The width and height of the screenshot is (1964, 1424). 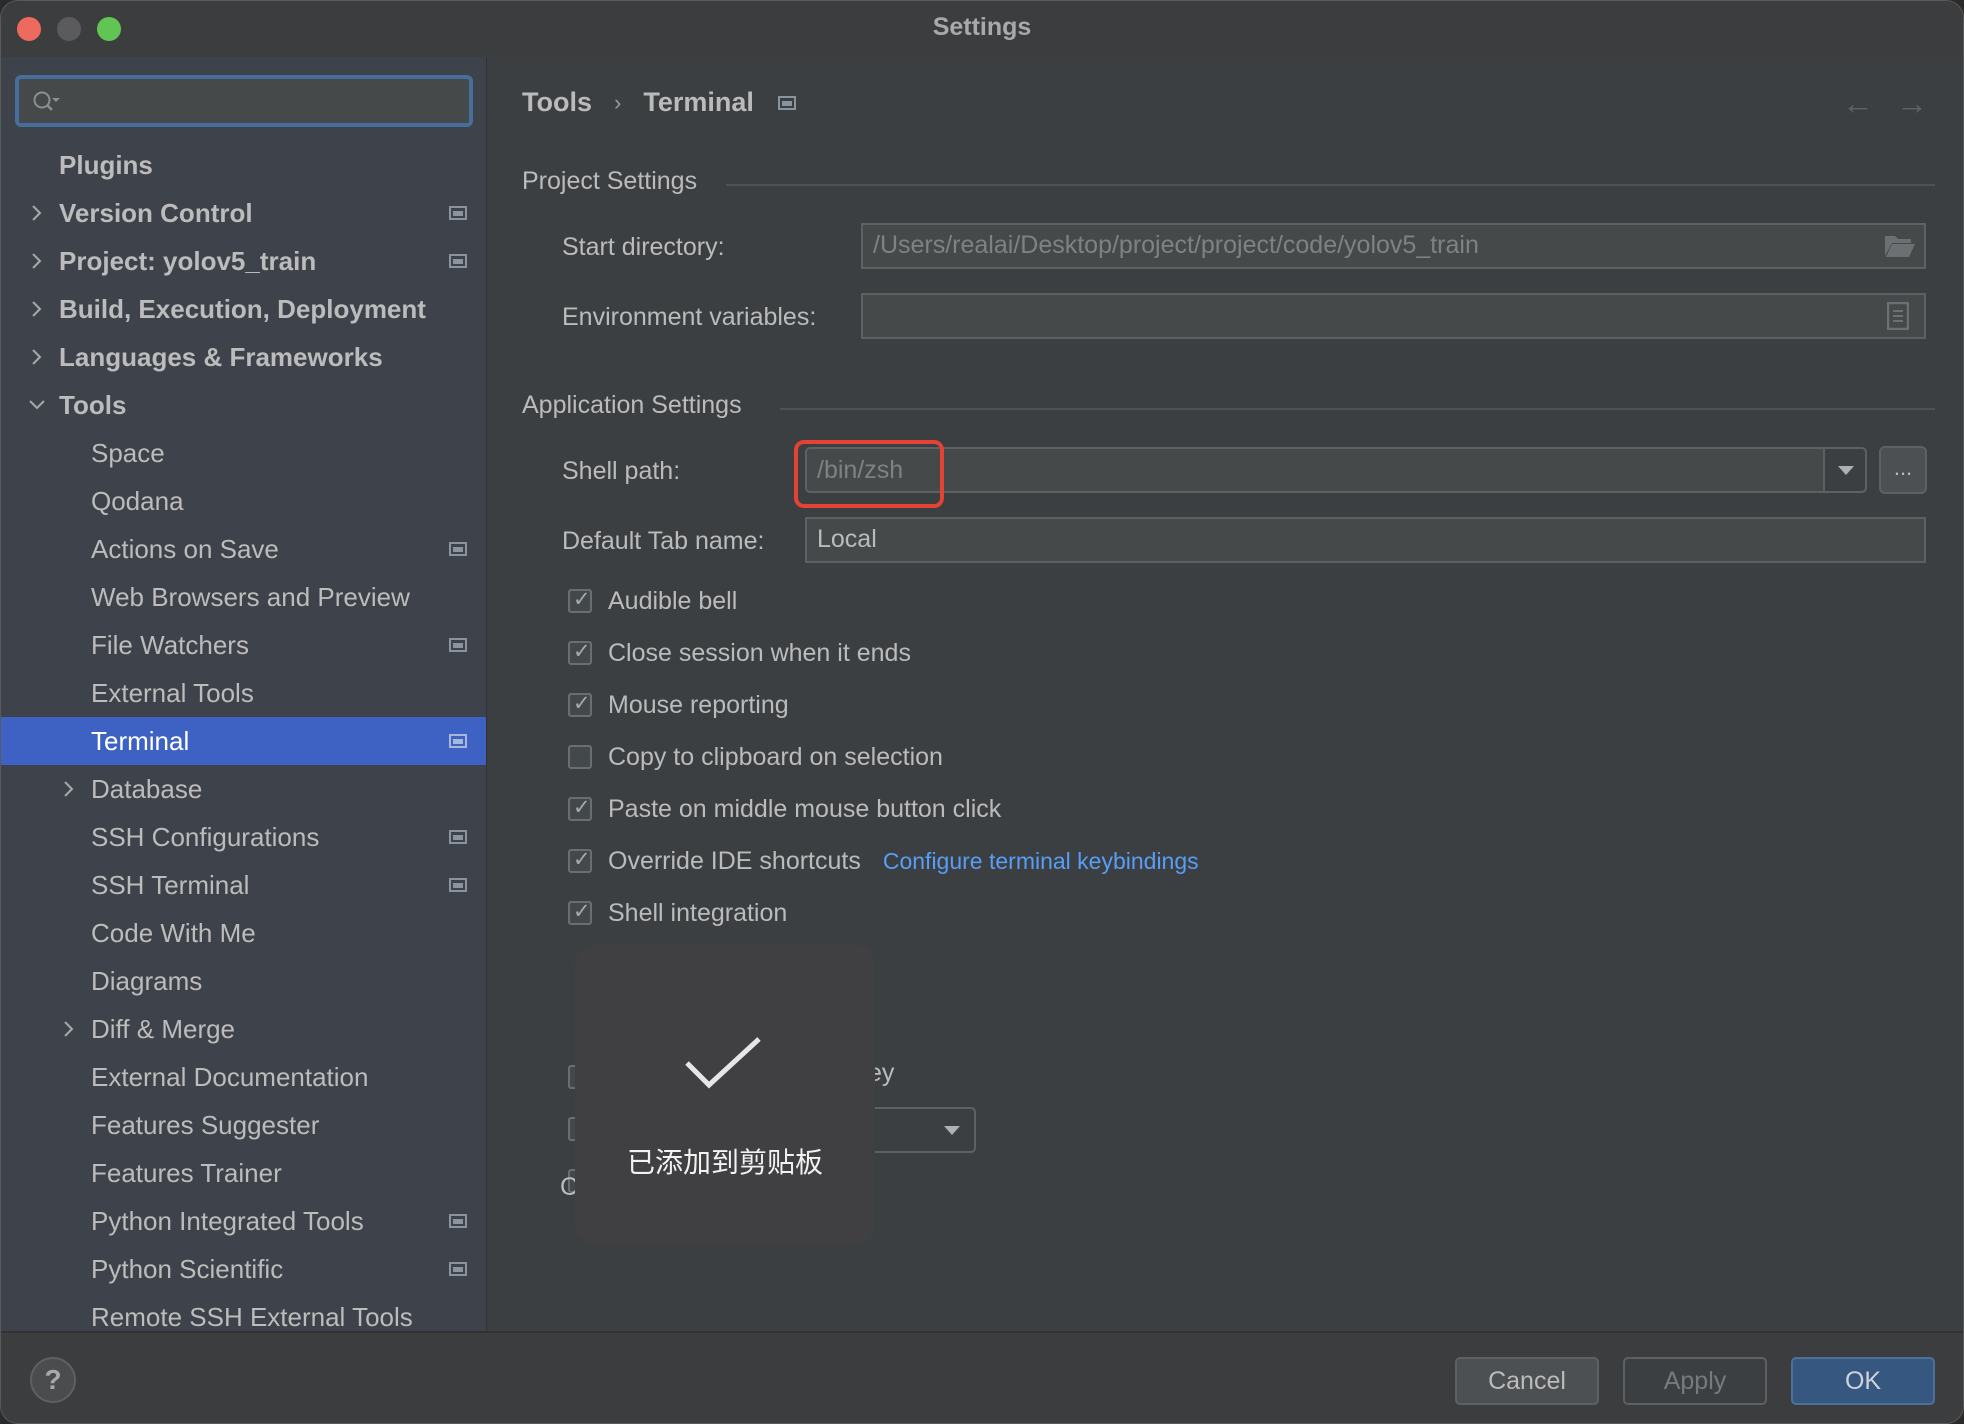 What do you see at coordinates (1393, 316) in the screenshot?
I see `environment-variables-field` at bounding box center [1393, 316].